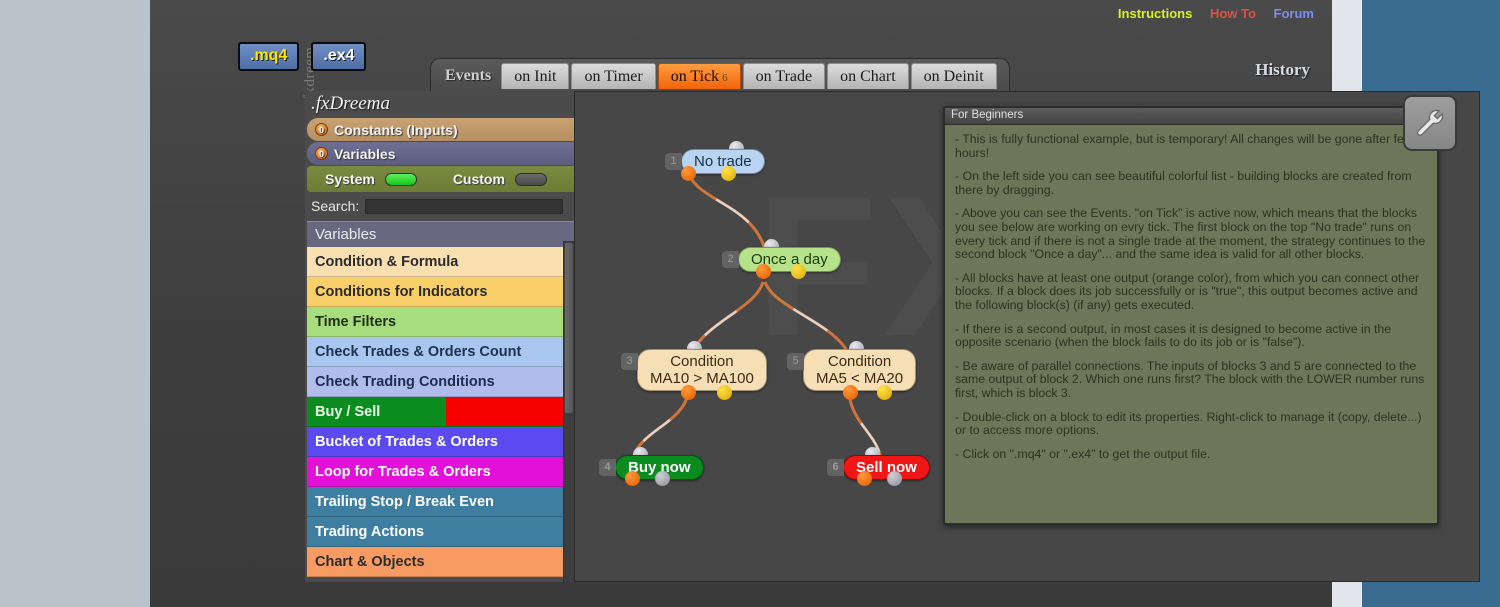 The height and width of the screenshot is (607, 1500). Describe the element at coordinates (1294, 13) in the screenshot. I see `link-forum: Forum` at that location.